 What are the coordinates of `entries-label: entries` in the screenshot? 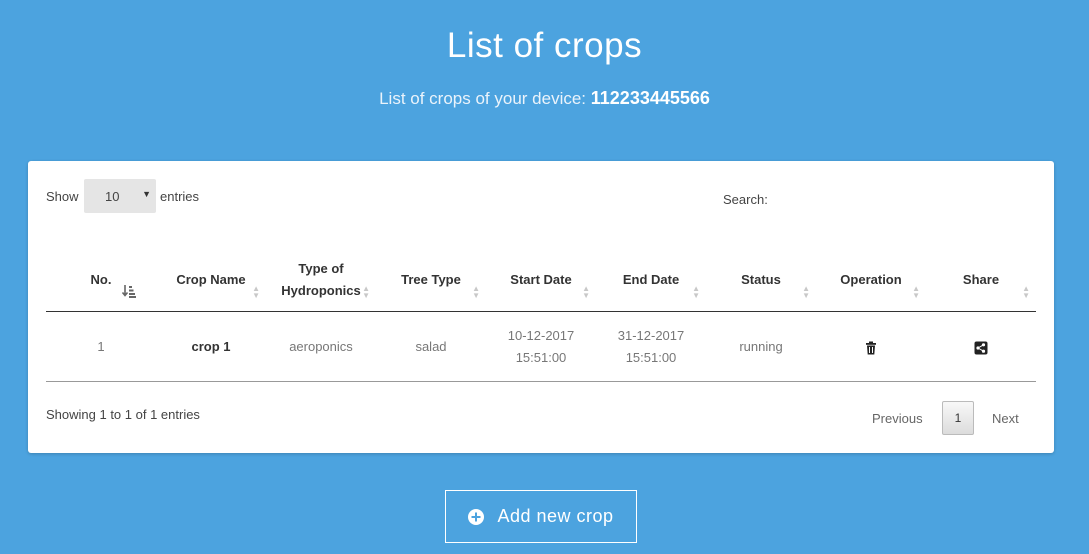 It's located at (180, 196).